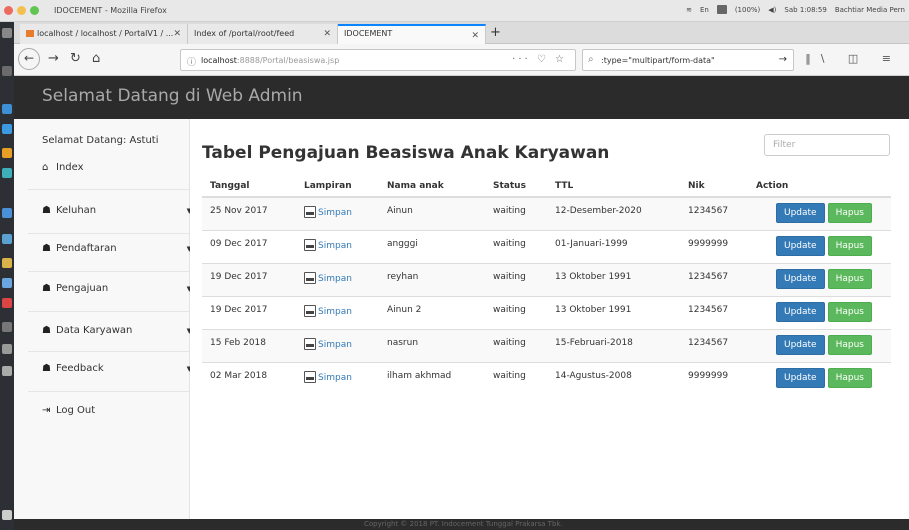 The image size is (909, 530). Describe the element at coordinates (172, 96) in the screenshot. I see `brand-title: Selamat Datang di Web Admin` at that location.